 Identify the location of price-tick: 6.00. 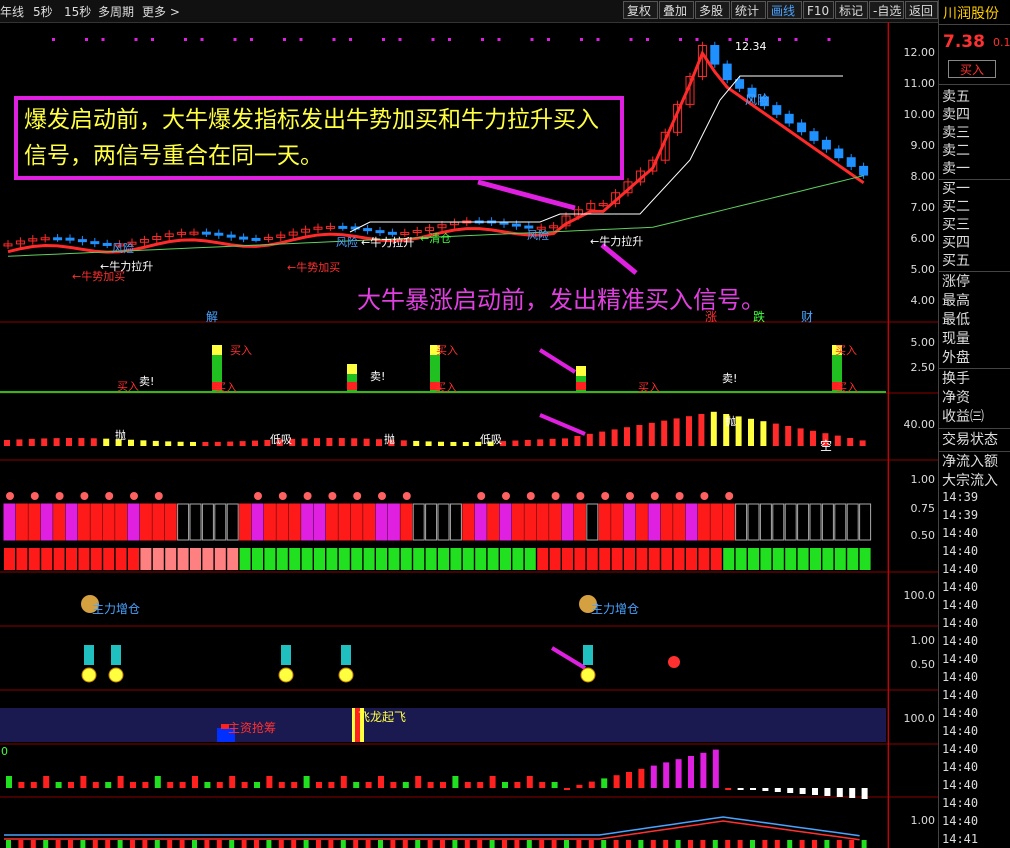
(923, 238).